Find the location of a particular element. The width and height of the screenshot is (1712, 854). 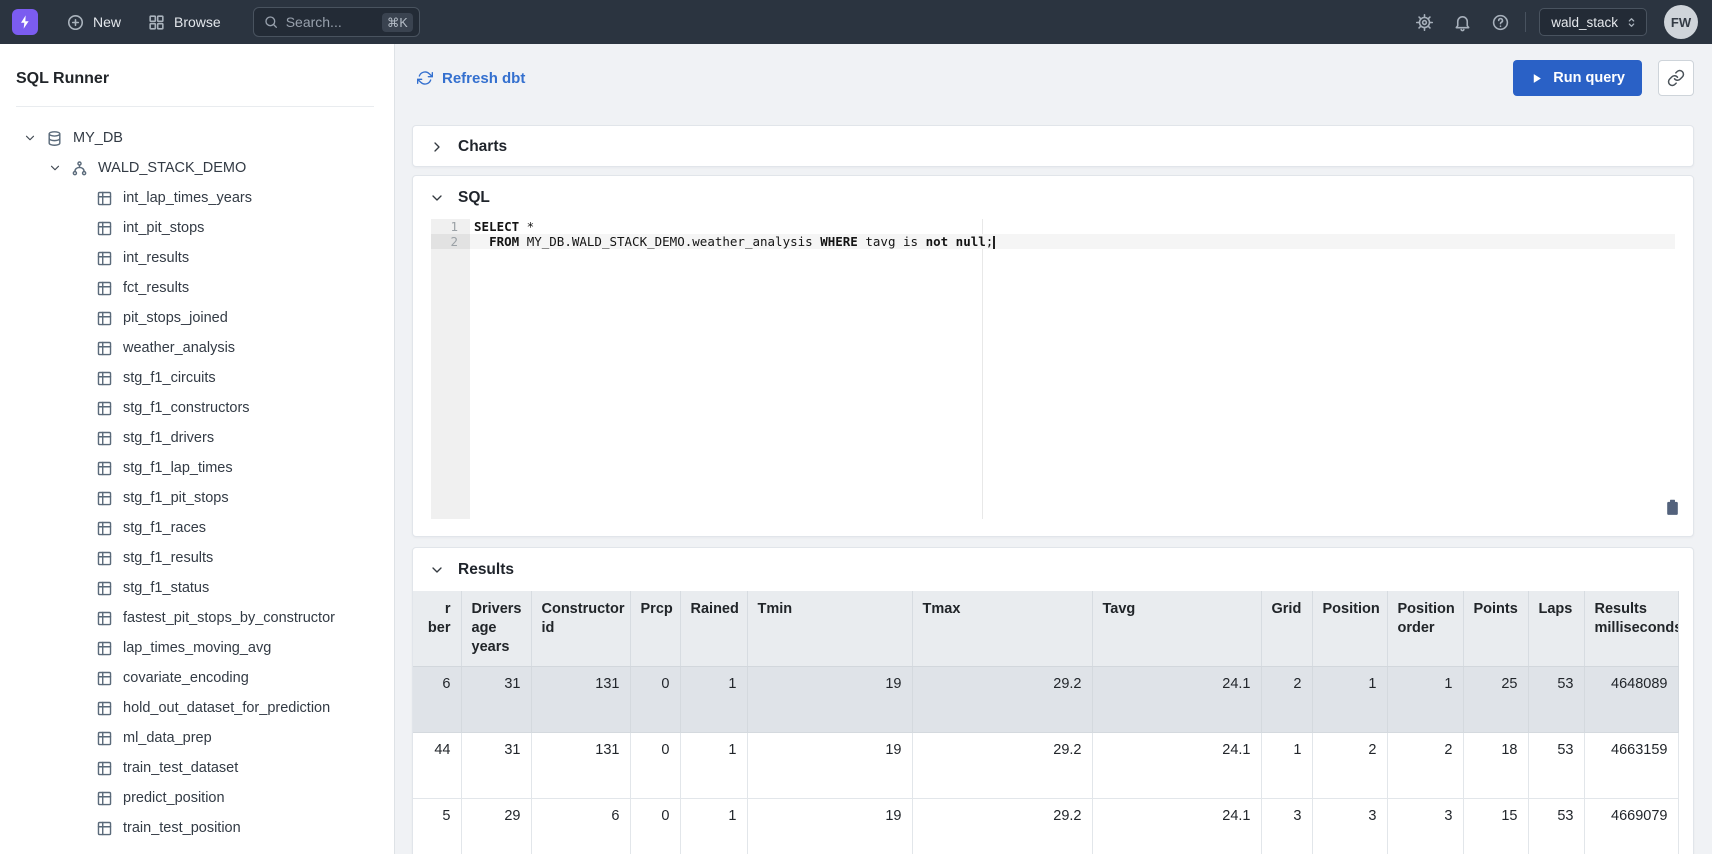

tree-item-table: stg_f1_lap_times is located at coordinates (205, 468).